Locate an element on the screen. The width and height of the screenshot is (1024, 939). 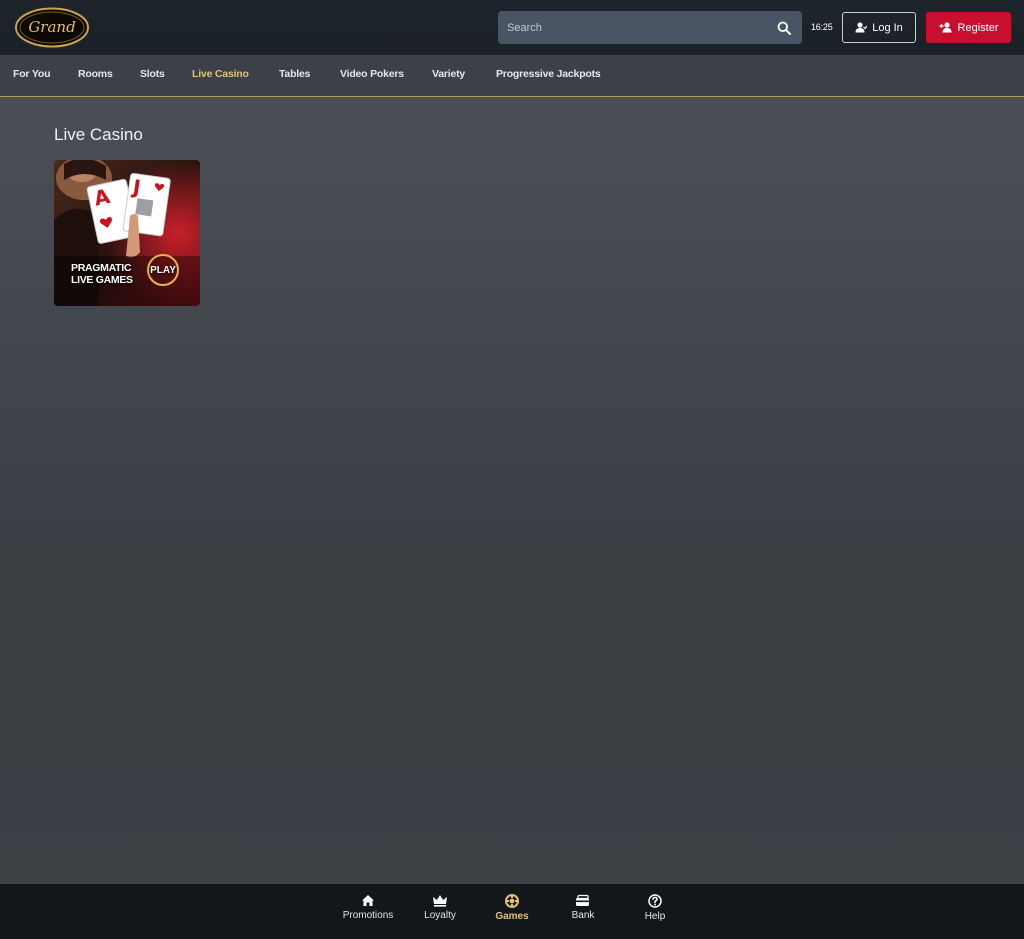
logo-text: Grand is located at coordinates (51, 27).